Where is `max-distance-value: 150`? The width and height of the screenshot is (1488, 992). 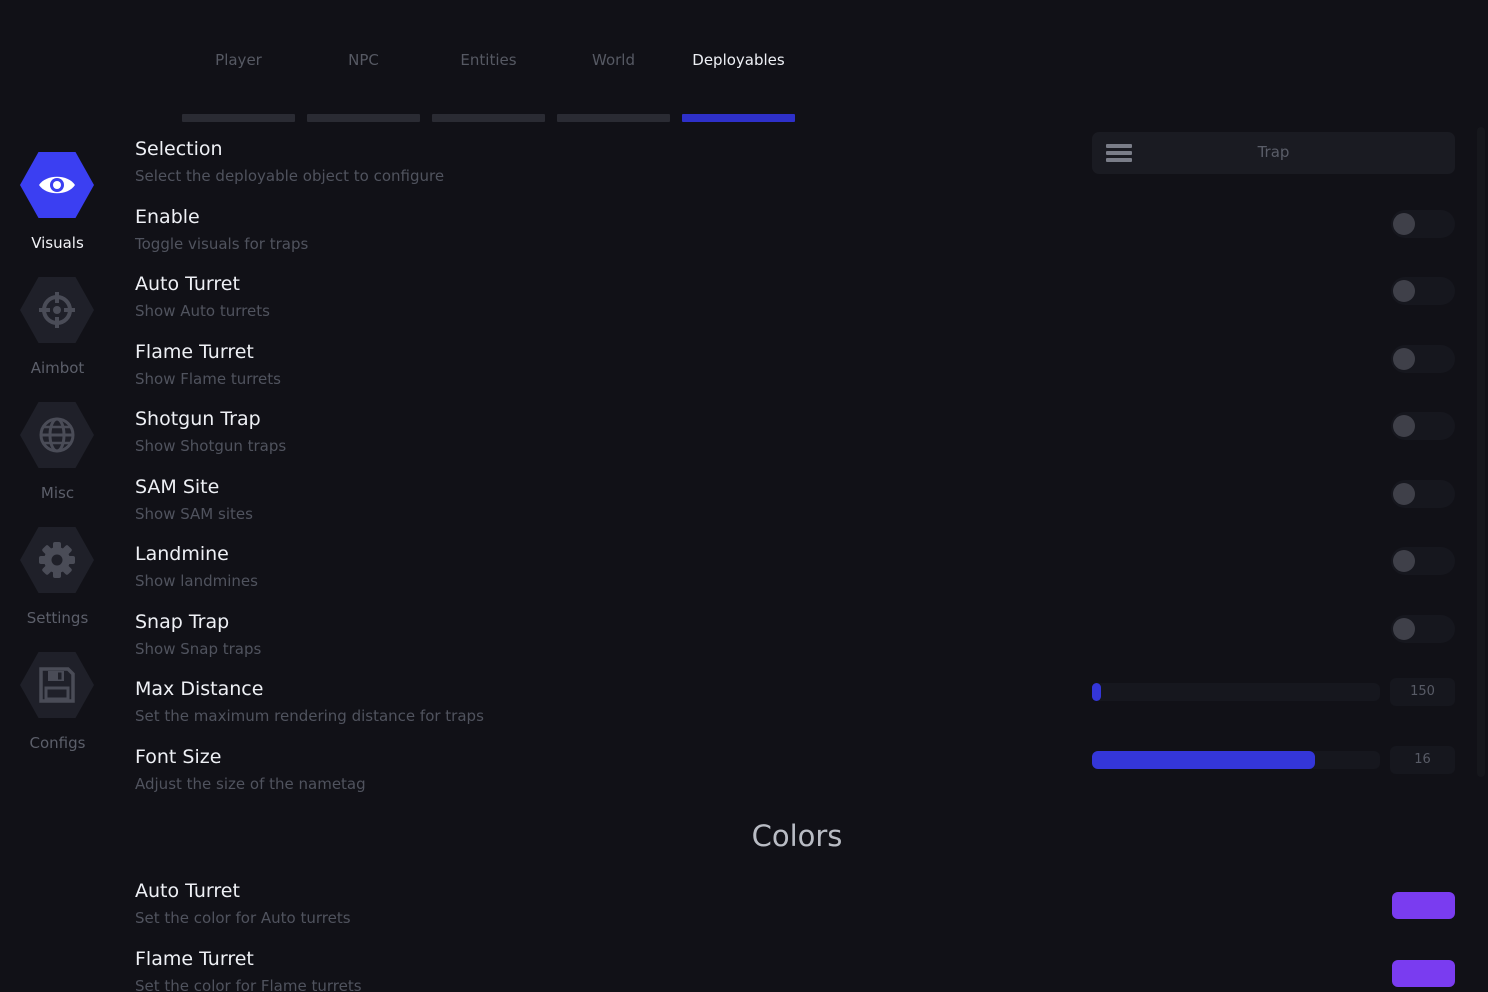
max-distance-value: 150 is located at coordinates (1422, 692).